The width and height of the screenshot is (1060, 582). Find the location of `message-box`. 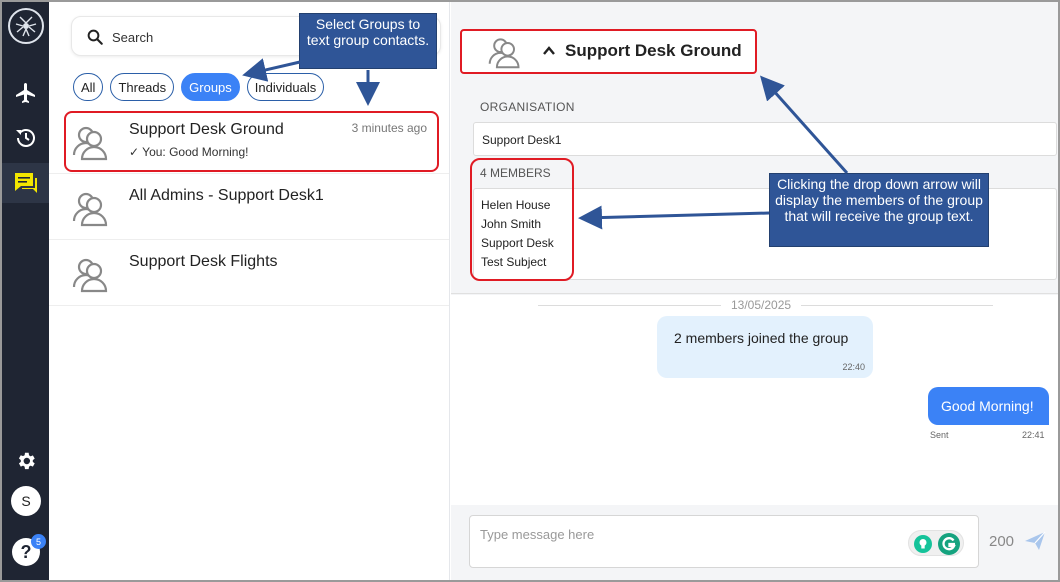

message-box is located at coordinates (724, 541).